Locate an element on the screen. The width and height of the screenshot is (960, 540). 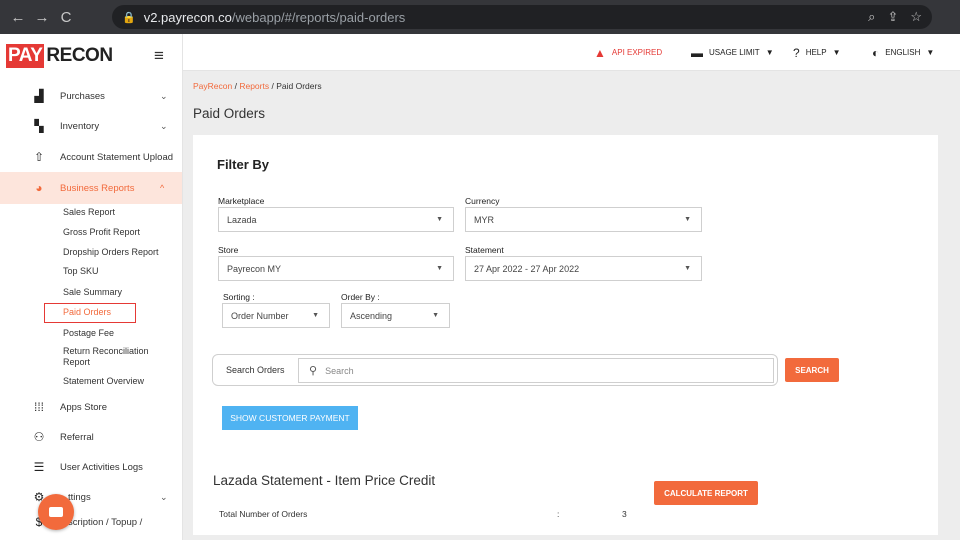
order-by-select: Ascending ▼ is located at coordinates (395, 315).